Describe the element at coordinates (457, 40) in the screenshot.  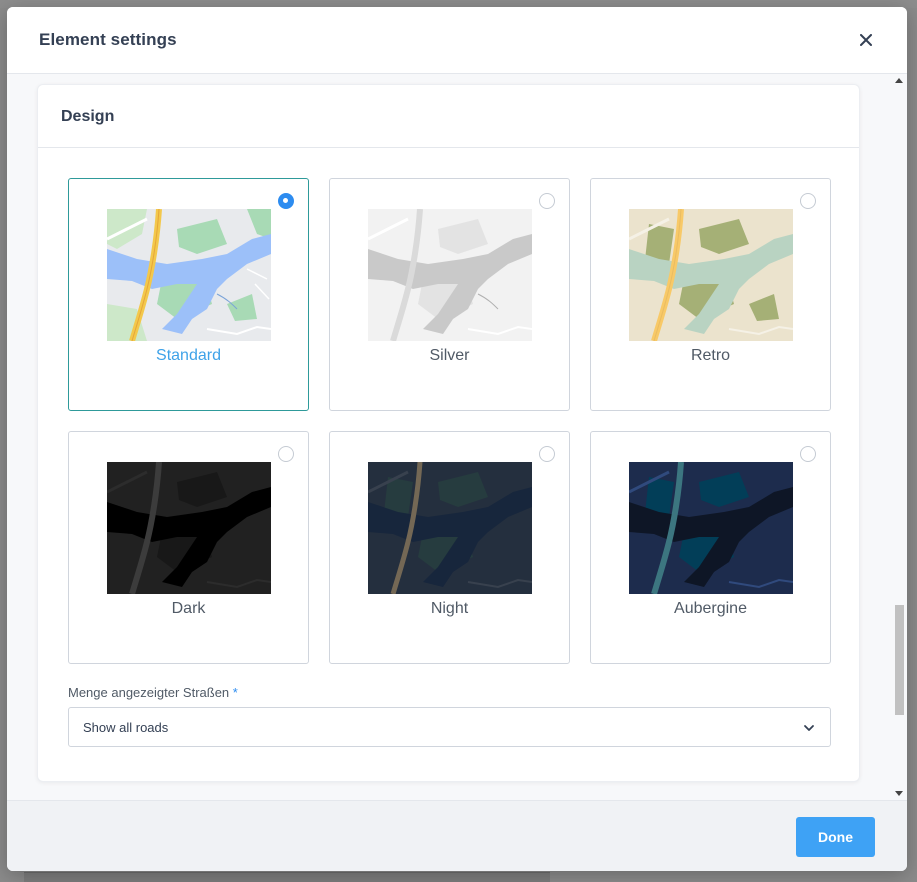
I see `modal-header: Element settings` at that location.